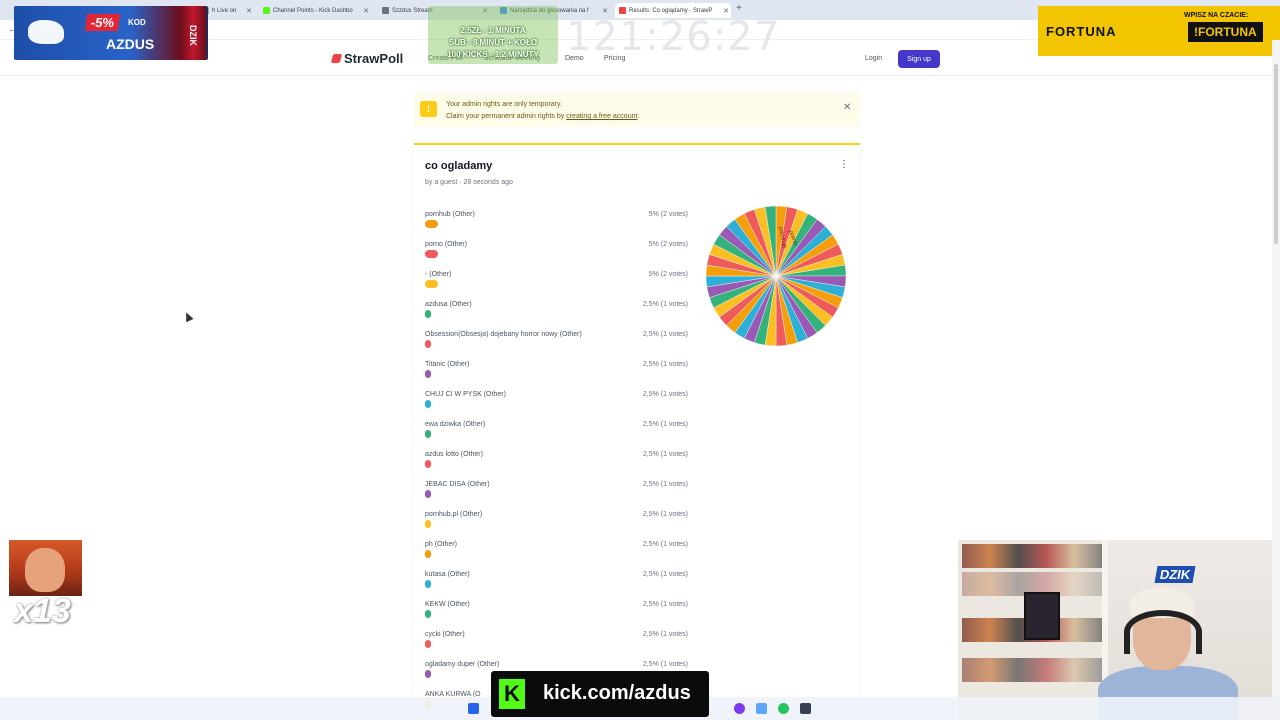 The width and height of the screenshot is (1280, 720). What do you see at coordinates (374, 58) in the screenshot?
I see `logo-text: StrawPoll` at bounding box center [374, 58].